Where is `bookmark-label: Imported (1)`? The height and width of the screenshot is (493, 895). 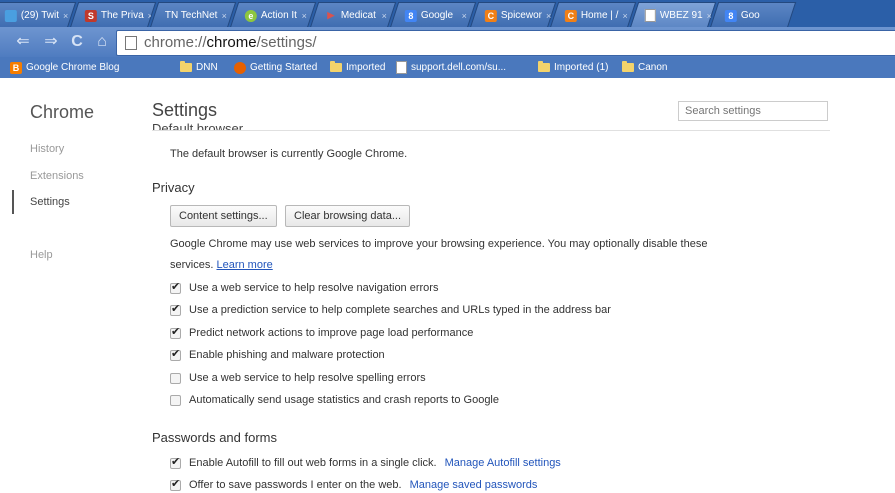 bookmark-label: Imported (1) is located at coordinates (581, 67).